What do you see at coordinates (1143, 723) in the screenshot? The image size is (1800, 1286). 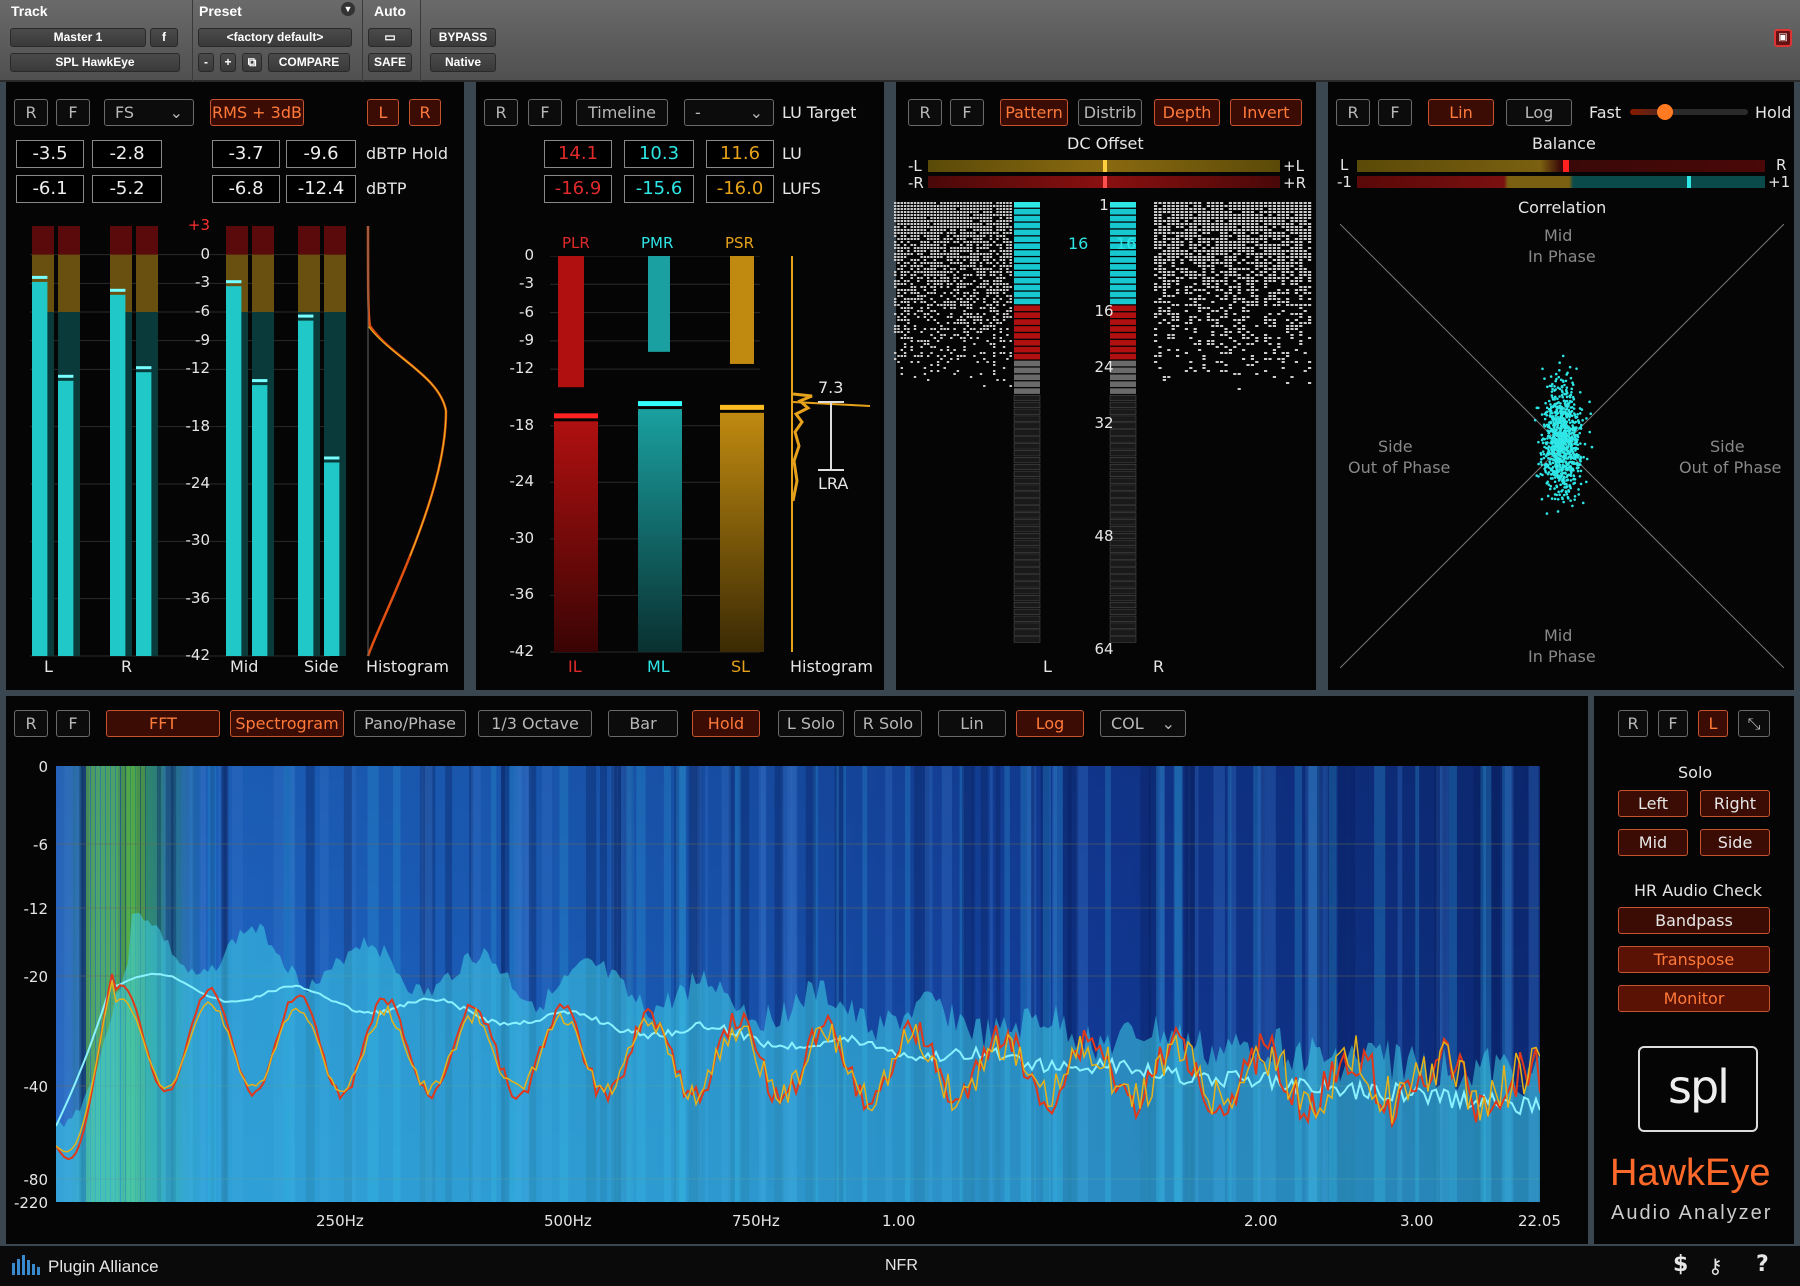 I see `col-dropdown: COL ⌄` at bounding box center [1143, 723].